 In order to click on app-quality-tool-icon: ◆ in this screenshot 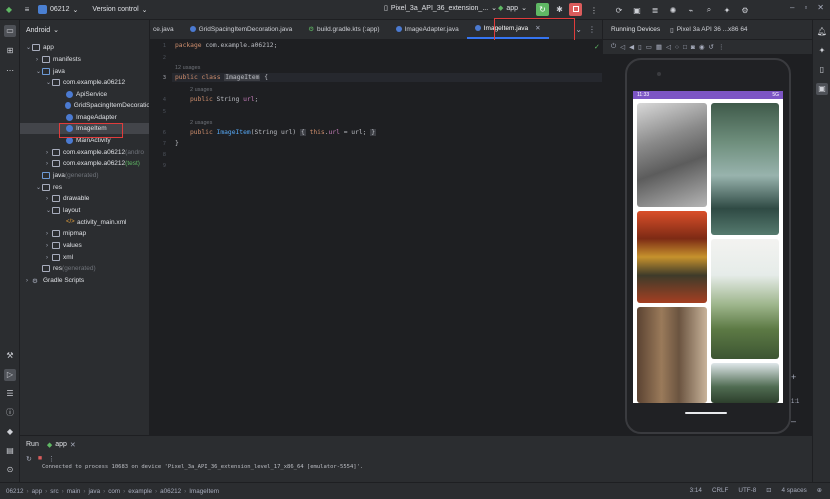, I will do `click(10, 432)`.